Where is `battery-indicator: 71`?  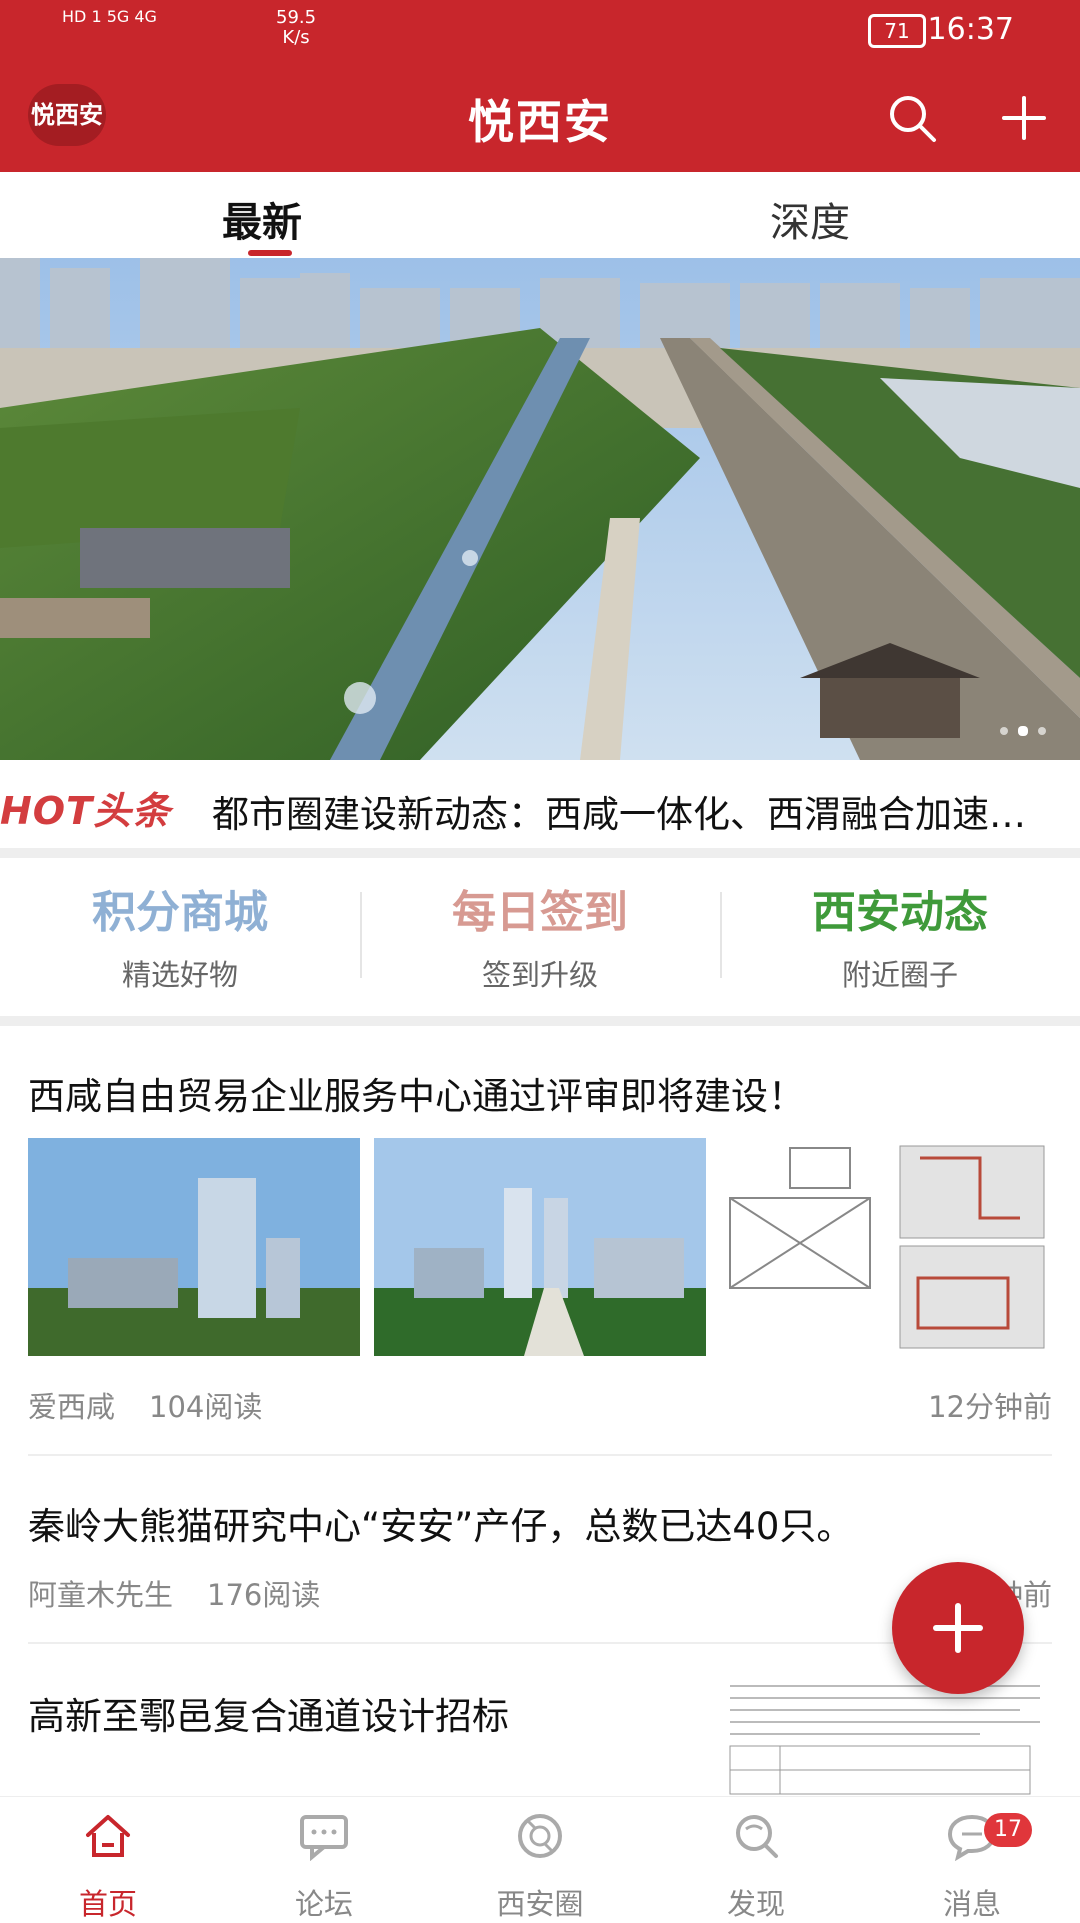
battery-indicator: 71 is located at coordinates (897, 31).